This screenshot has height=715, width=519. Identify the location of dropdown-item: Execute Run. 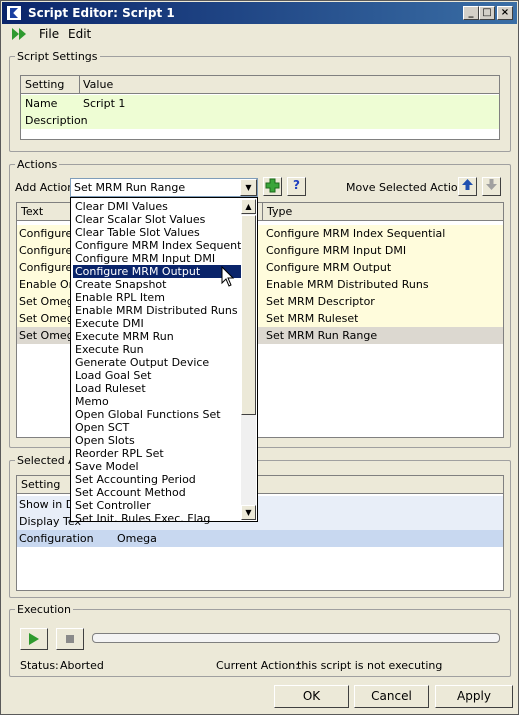
(157, 349).